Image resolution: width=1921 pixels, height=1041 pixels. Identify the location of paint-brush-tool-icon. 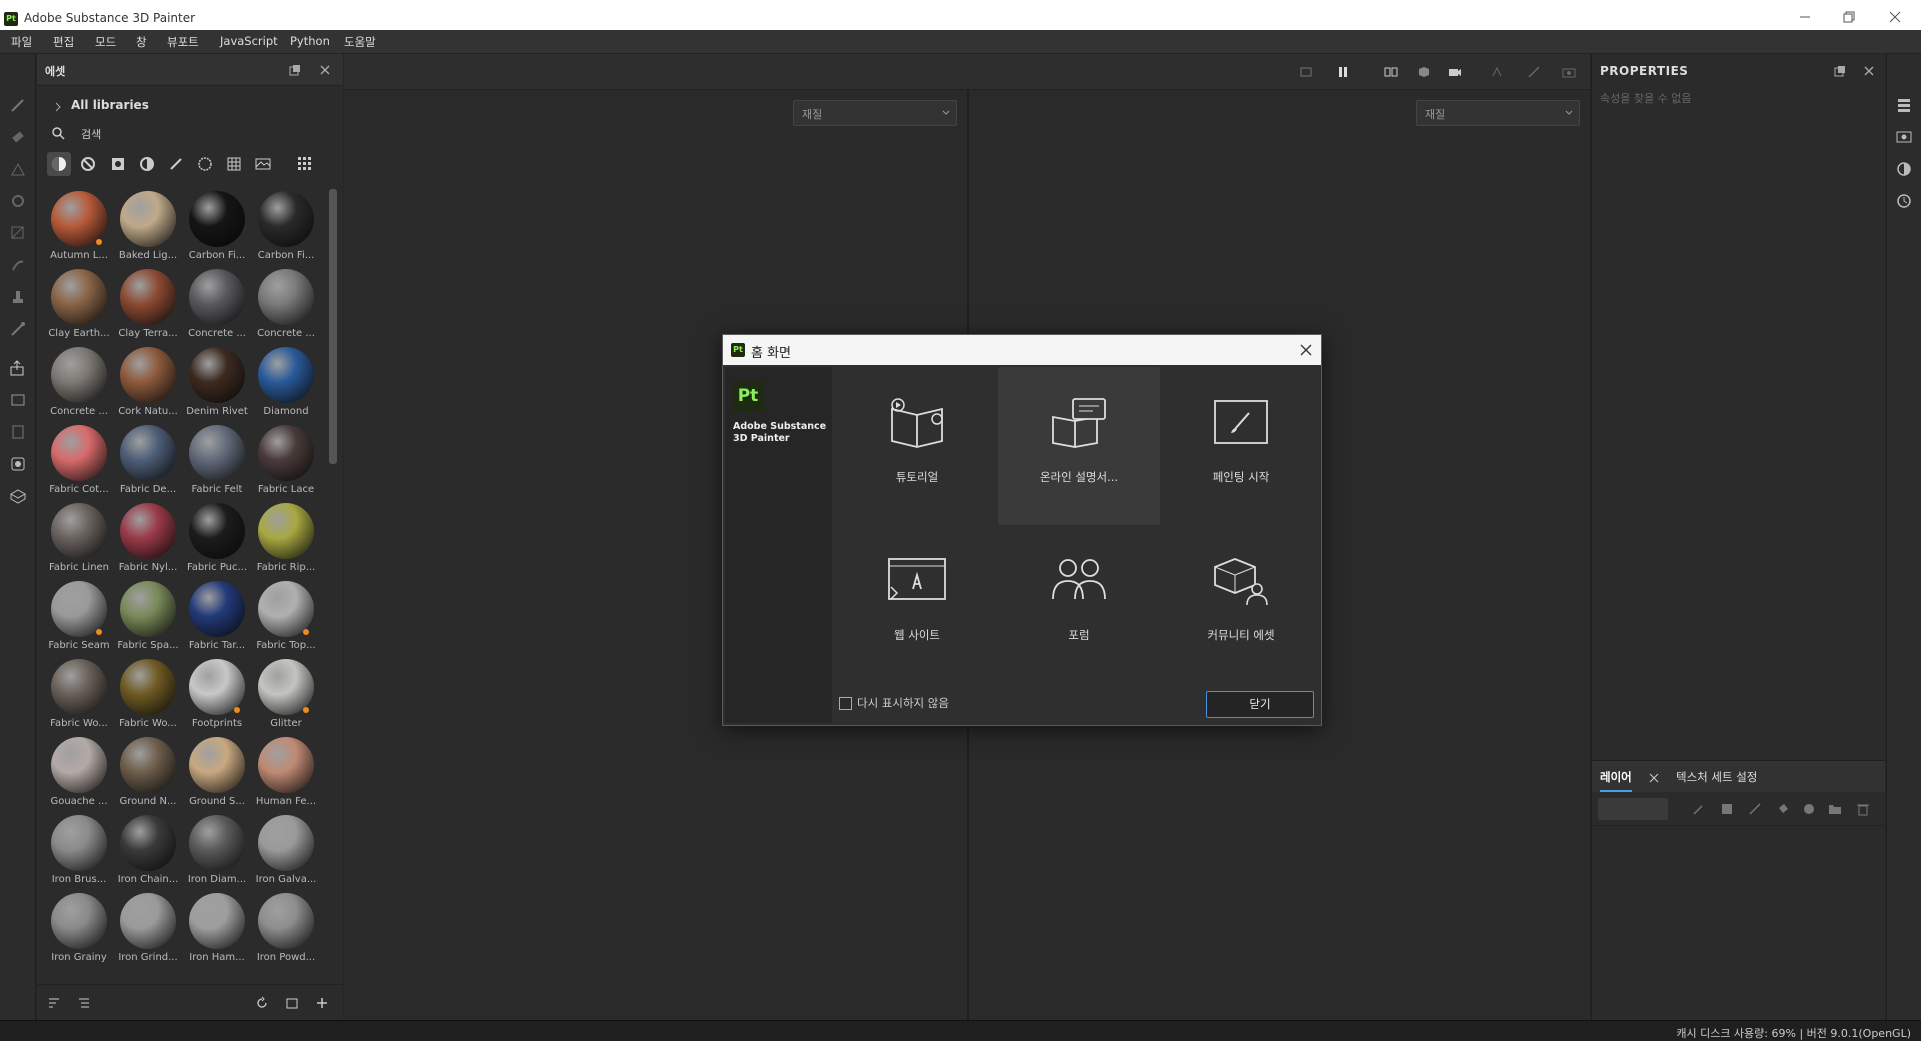
(18, 105).